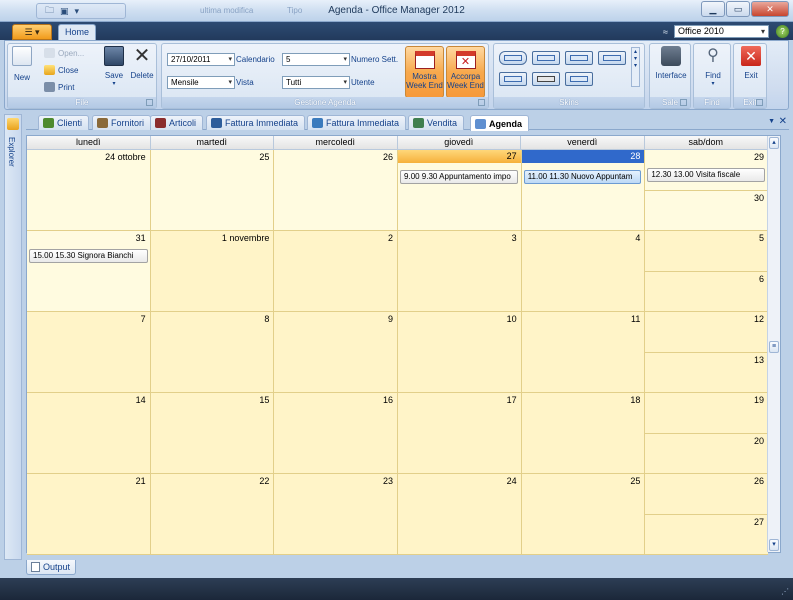 This screenshot has width=793, height=600. Describe the element at coordinates (201, 59) in the screenshot. I see `calendar-date-field: 27/10/2011` at that location.